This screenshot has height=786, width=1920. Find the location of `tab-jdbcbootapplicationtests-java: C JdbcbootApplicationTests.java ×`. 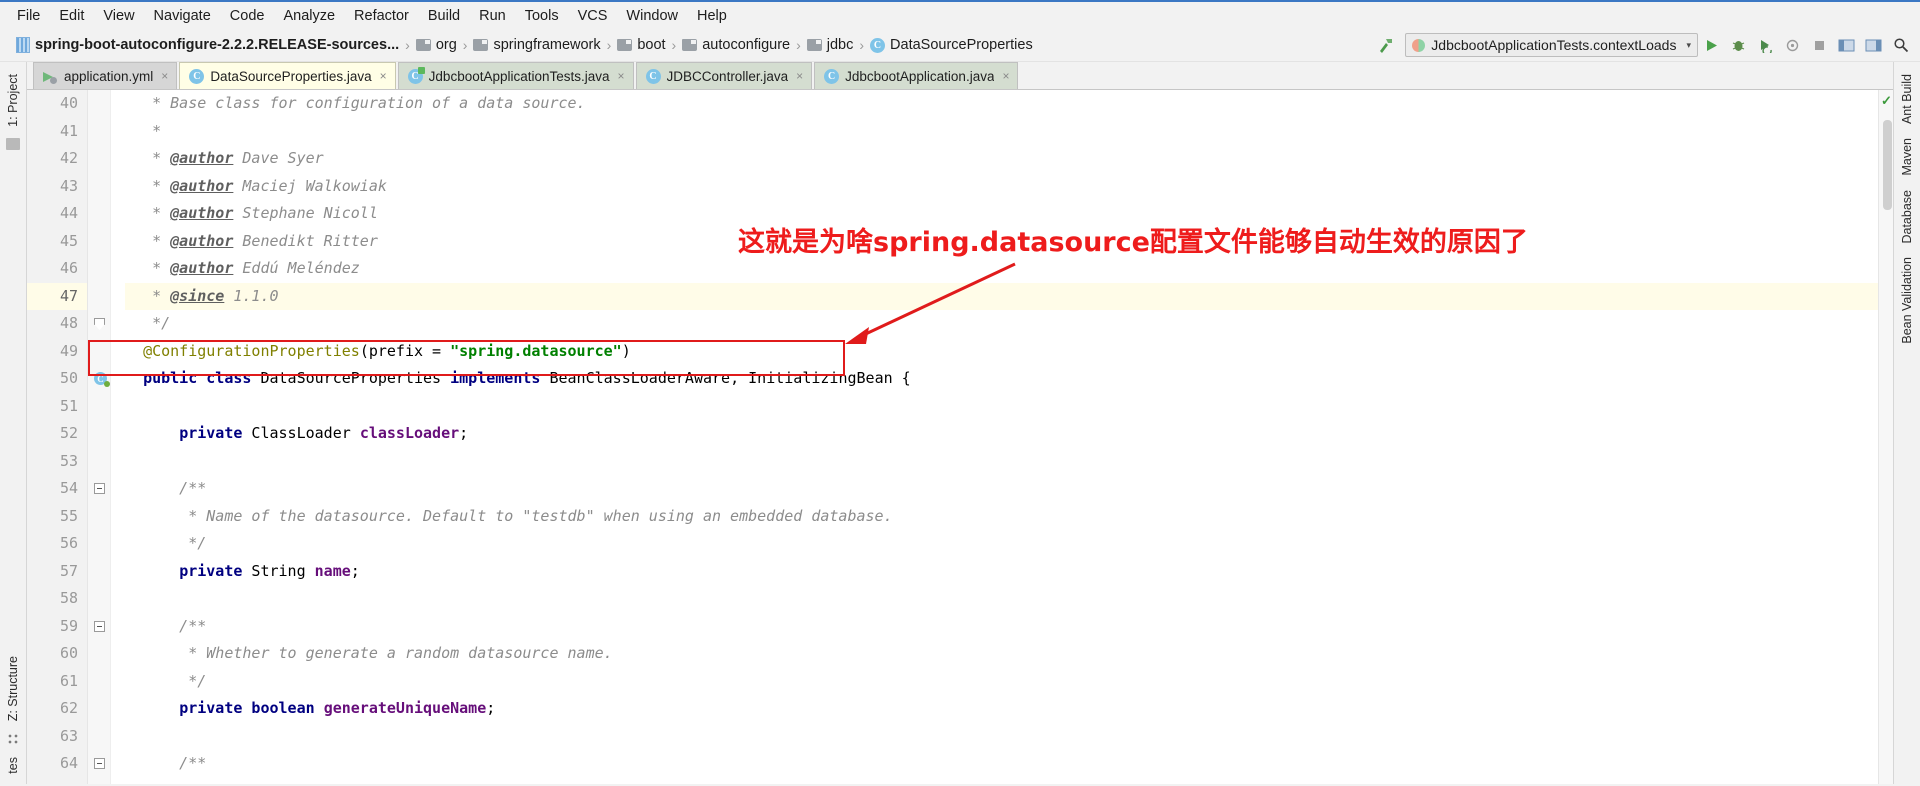

tab-jdbcbootapplicationtests-java: C JdbcbootApplicationTests.java × is located at coordinates (515, 75).